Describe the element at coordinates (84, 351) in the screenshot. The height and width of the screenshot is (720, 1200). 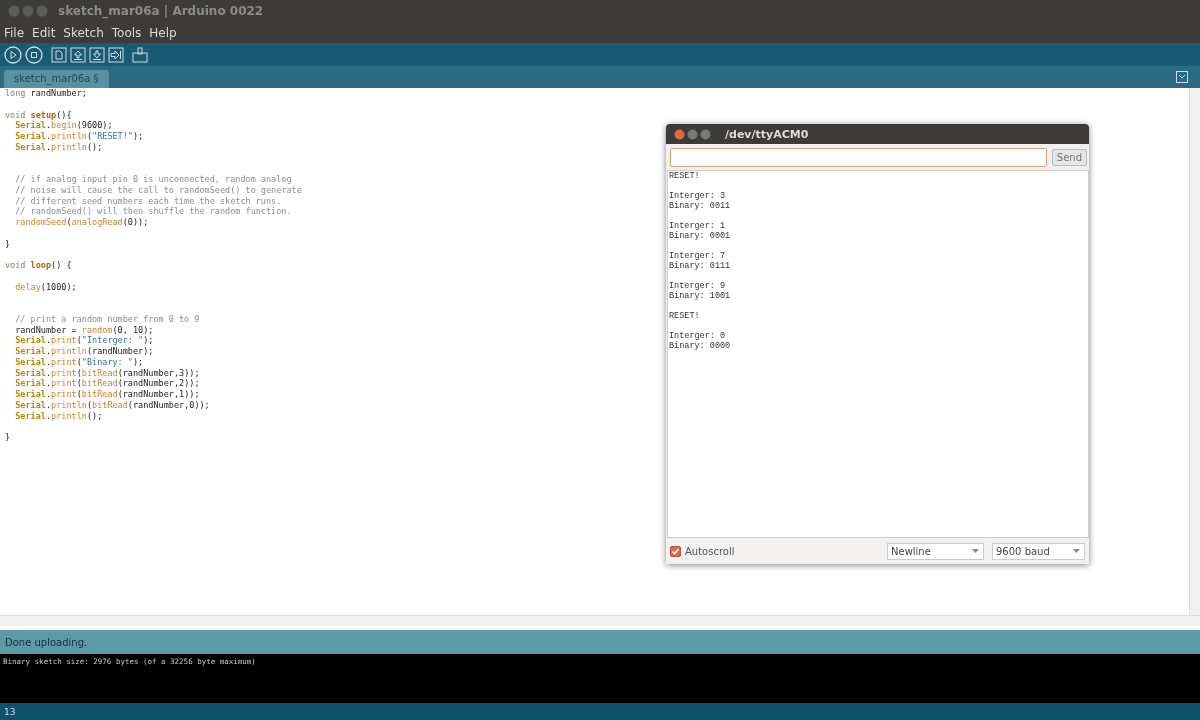
I see `code-line: Serial.println(randNumber);` at that location.